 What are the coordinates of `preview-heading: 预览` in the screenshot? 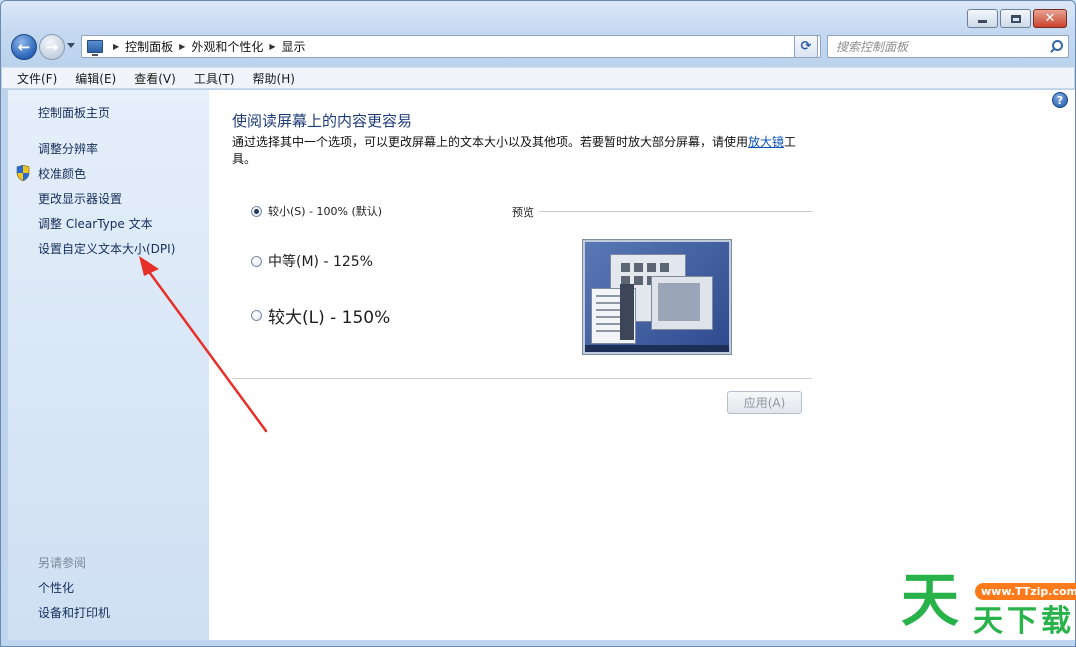 It's located at (523, 212).